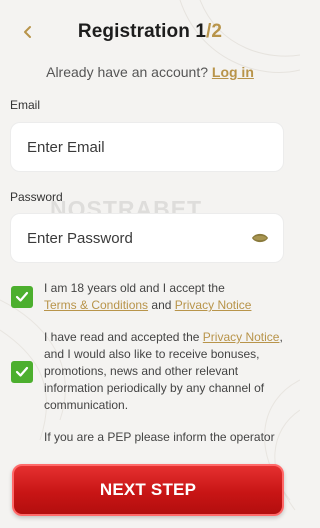  Describe the element at coordinates (201, 31) in the screenshot. I see `step-current: 1` at that location.